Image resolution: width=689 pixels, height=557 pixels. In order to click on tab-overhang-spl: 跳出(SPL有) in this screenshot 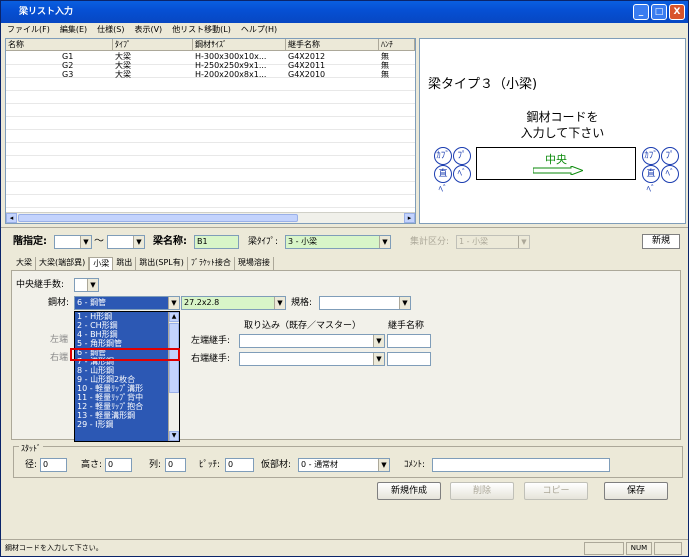, I will do `click(162, 263)`.